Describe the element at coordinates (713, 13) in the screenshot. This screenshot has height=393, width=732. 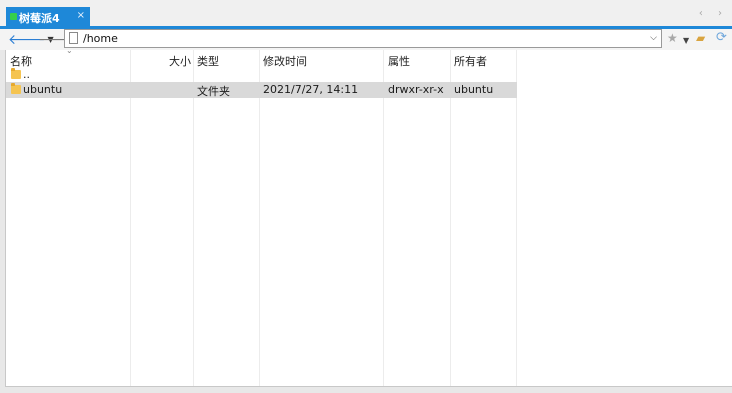
I see `tab-scroll-arrows-icon: ‹ ›` at that location.